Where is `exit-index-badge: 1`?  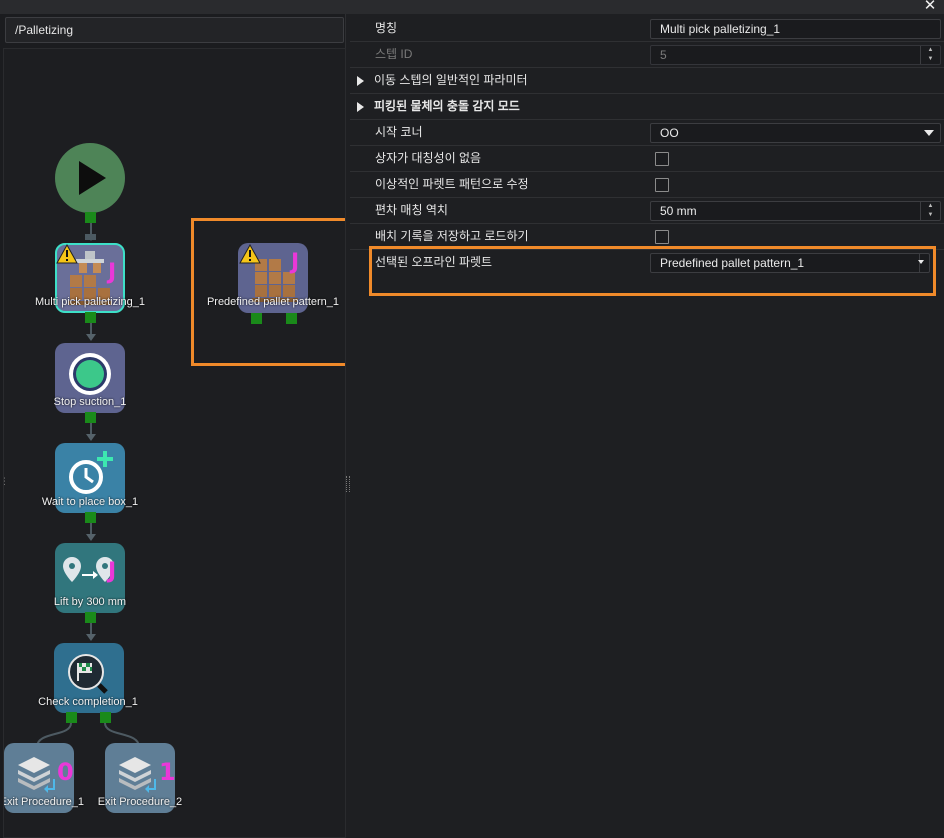 exit-index-badge: 1 is located at coordinates (167, 772).